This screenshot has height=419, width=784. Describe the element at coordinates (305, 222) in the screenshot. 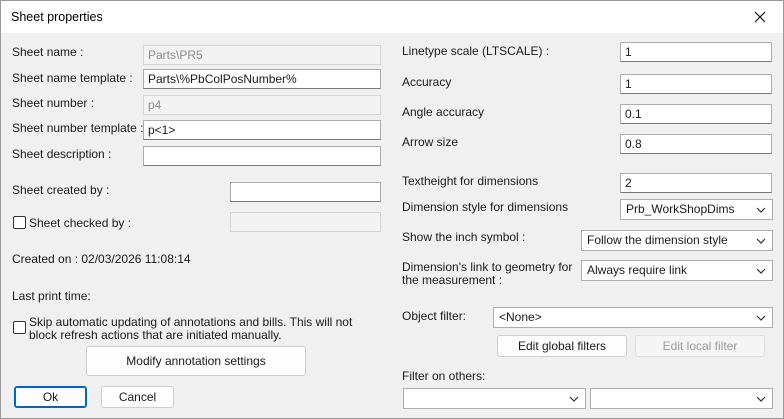

I see `sheet-checked-by-field` at that location.